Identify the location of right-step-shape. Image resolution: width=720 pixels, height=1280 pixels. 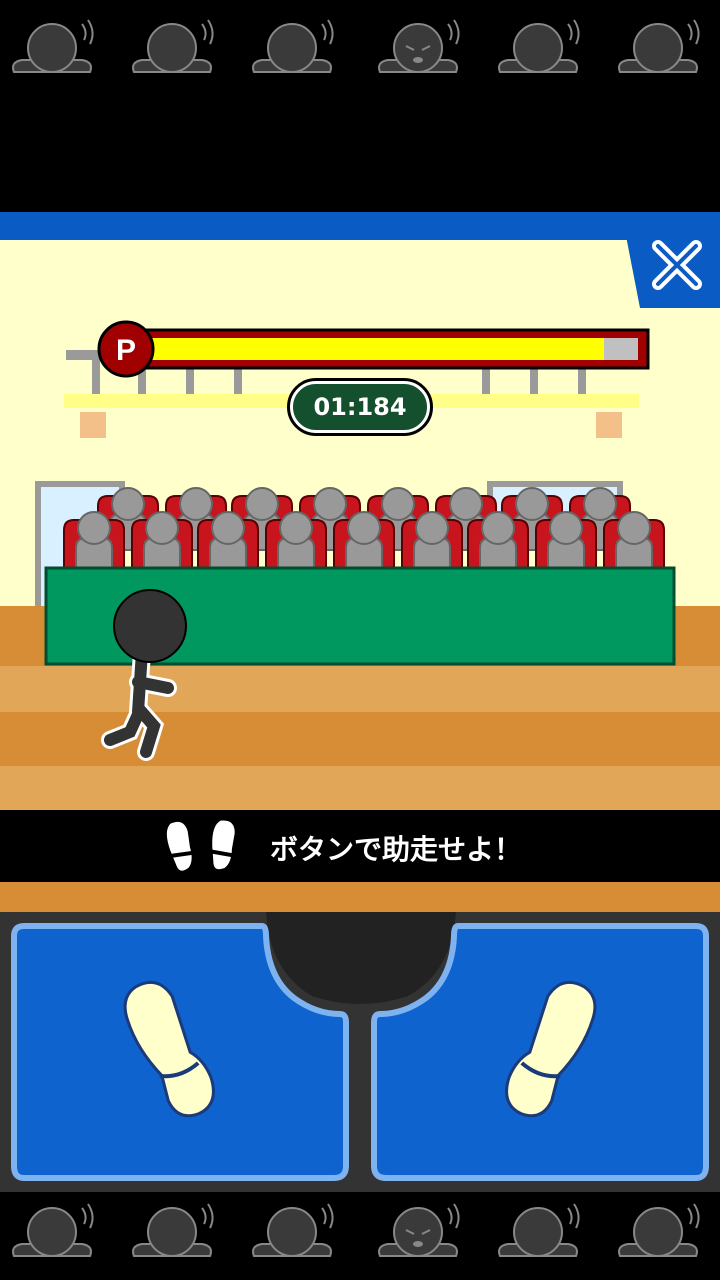
(540, 1052).